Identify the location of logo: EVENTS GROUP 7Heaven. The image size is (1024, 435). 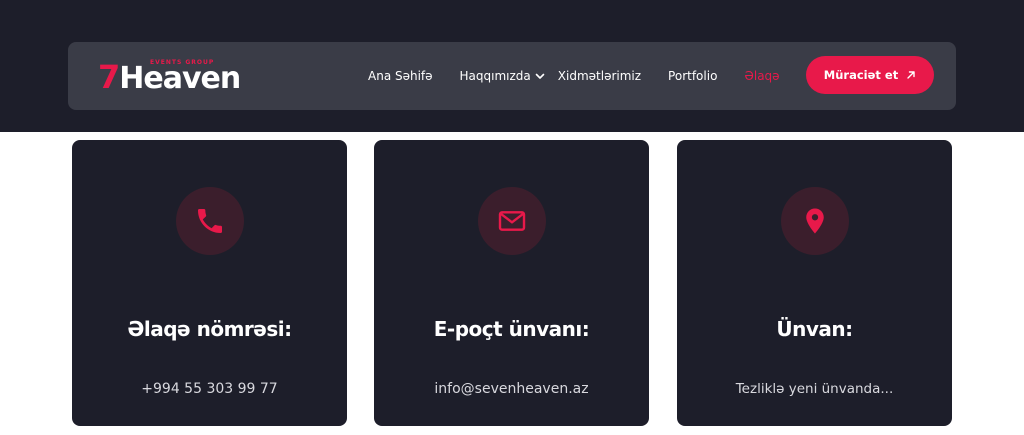
(169, 76).